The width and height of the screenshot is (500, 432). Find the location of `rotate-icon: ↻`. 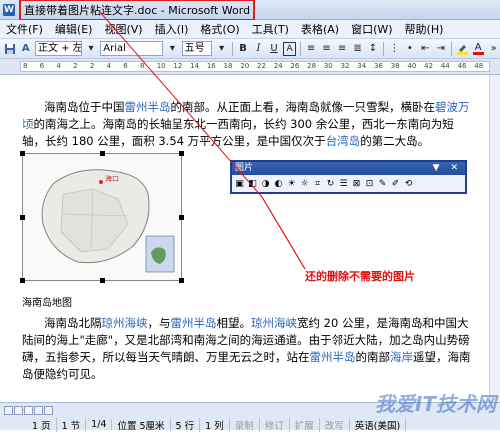

rotate-icon: ↻ is located at coordinates (330, 183).